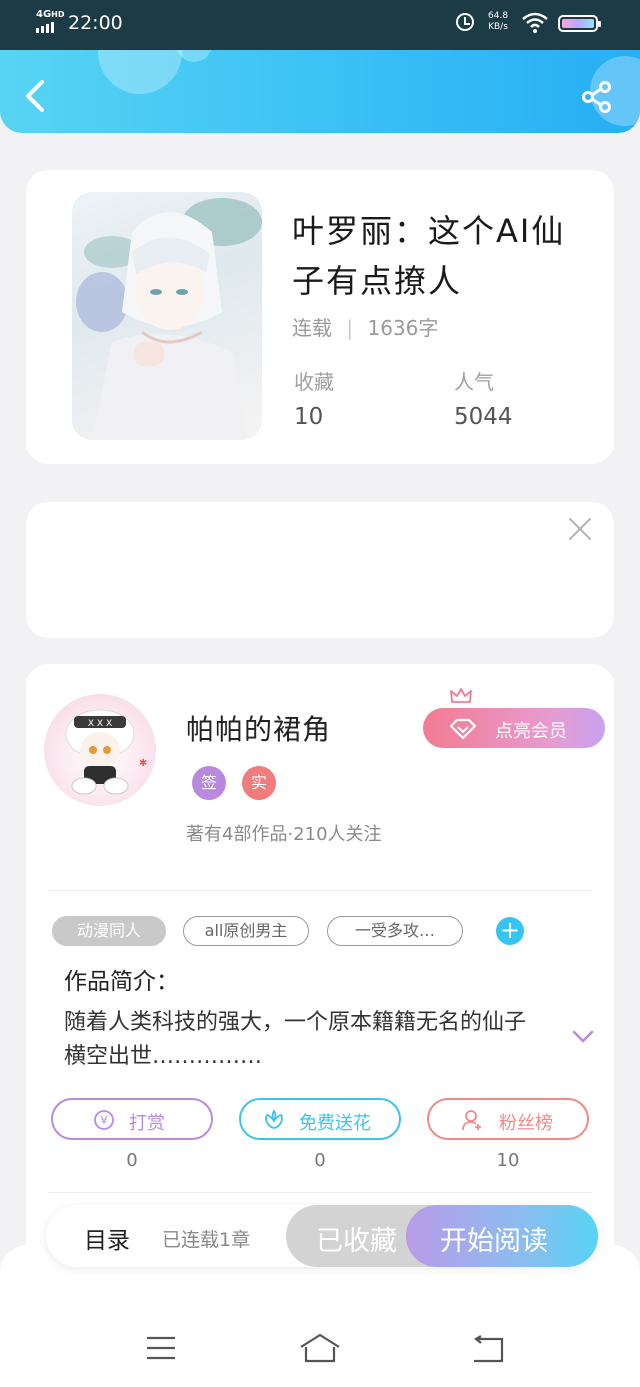 The height and width of the screenshot is (1387, 640). I want to click on book-cover, so click(167, 316).